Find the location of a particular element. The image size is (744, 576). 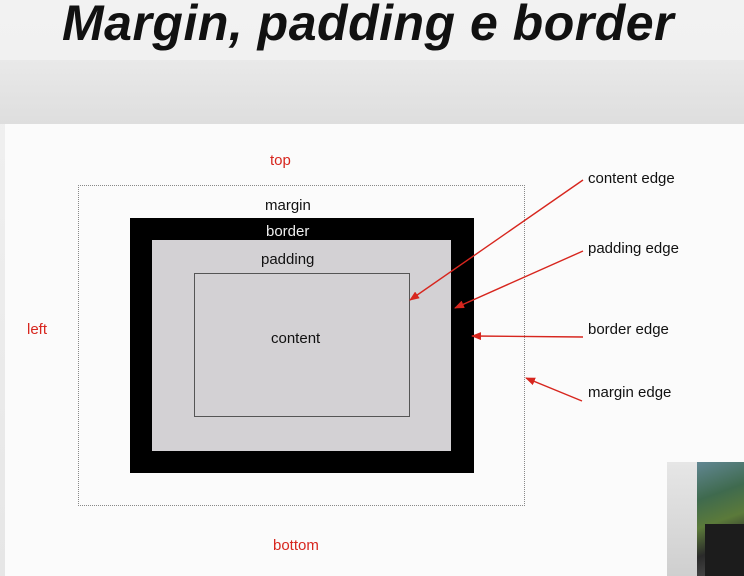

content-edge-arrow is located at coordinates (496, 240).